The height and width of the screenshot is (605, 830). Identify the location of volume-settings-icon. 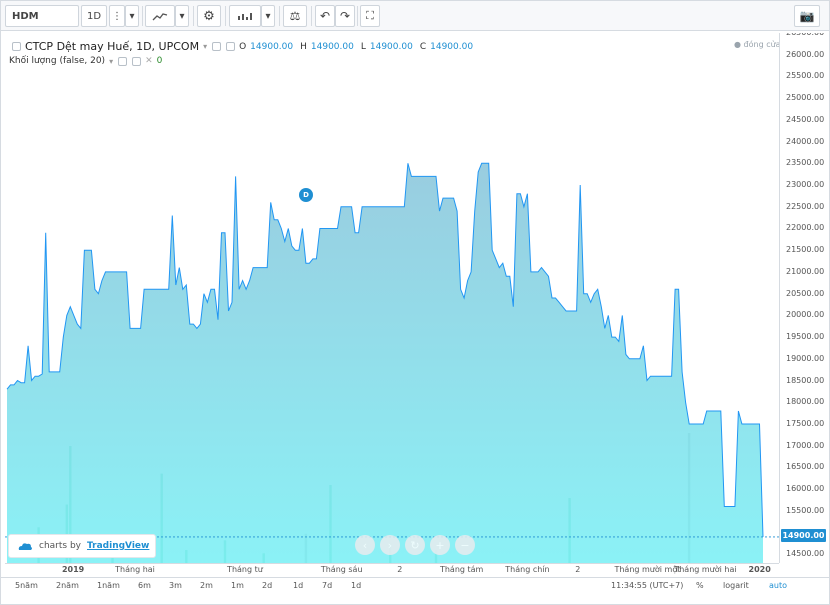
(137, 61).